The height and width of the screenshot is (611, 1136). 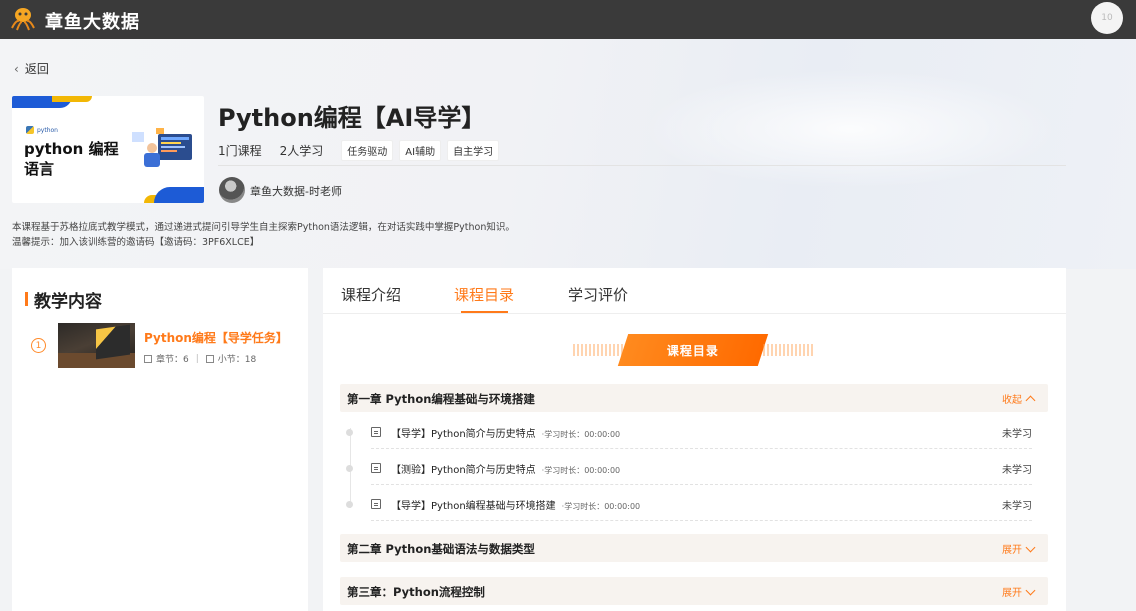 What do you see at coordinates (420, 150) in the screenshot?
I see `course-tag: AI辅助` at bounding box center [420, 150].